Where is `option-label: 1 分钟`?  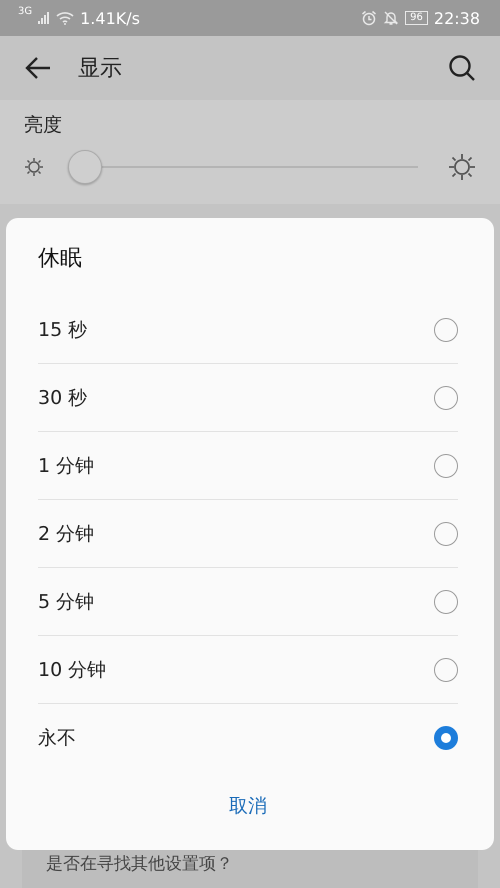
option-label: 1 分钟 is located at coordinates (66, 466).